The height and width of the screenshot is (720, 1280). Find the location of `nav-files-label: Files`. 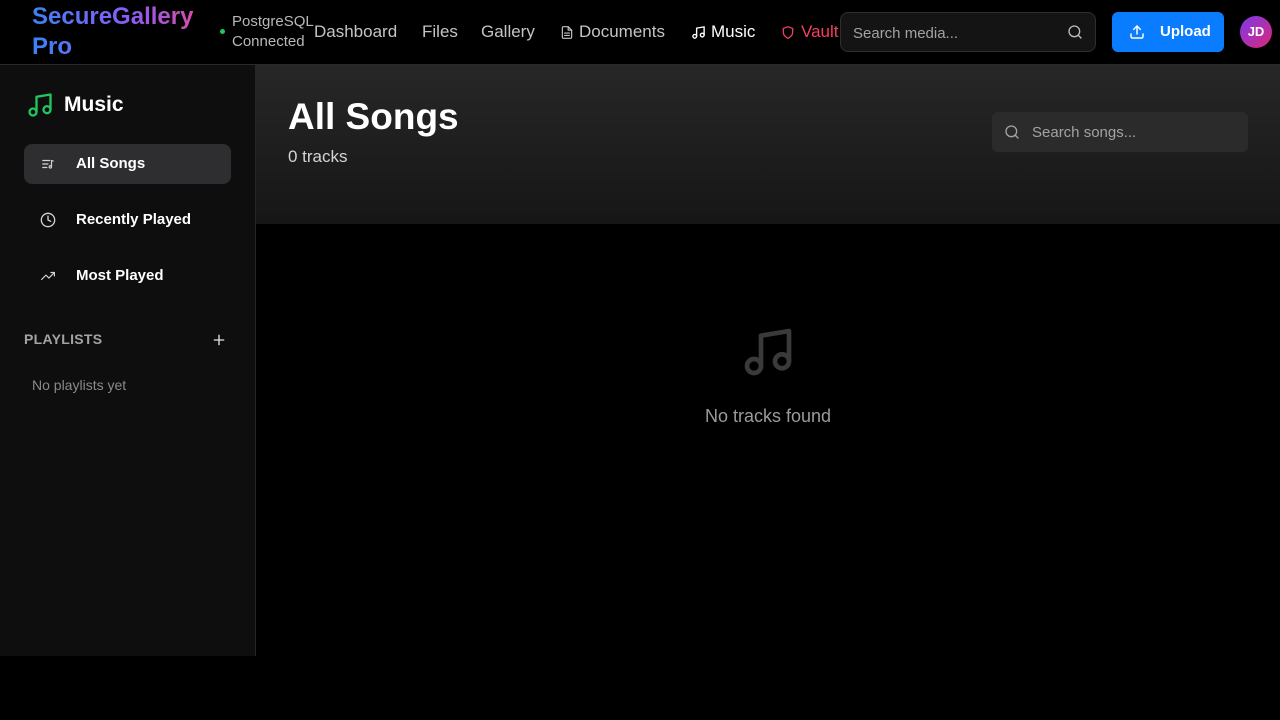

nav-files-label: Files is located at coordinates (440, 31).